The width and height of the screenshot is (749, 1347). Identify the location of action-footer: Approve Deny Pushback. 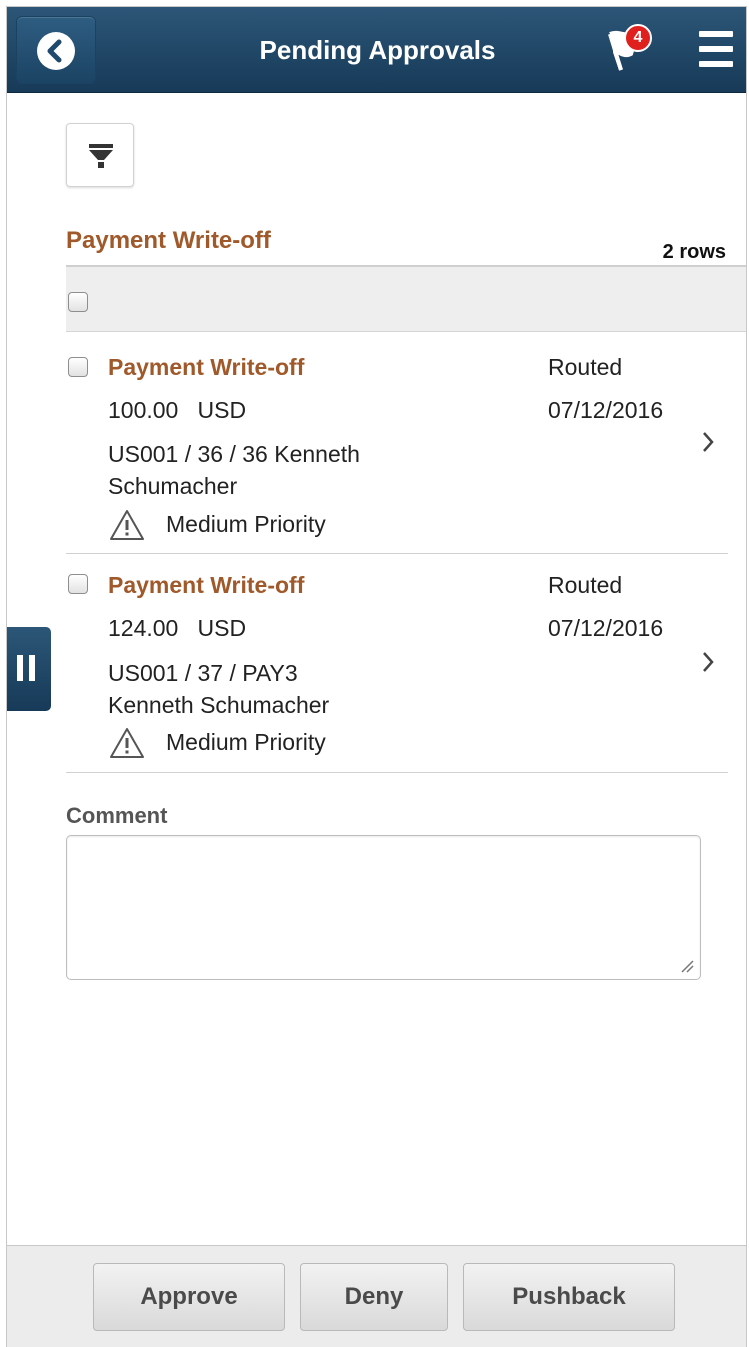
(376, 1296).